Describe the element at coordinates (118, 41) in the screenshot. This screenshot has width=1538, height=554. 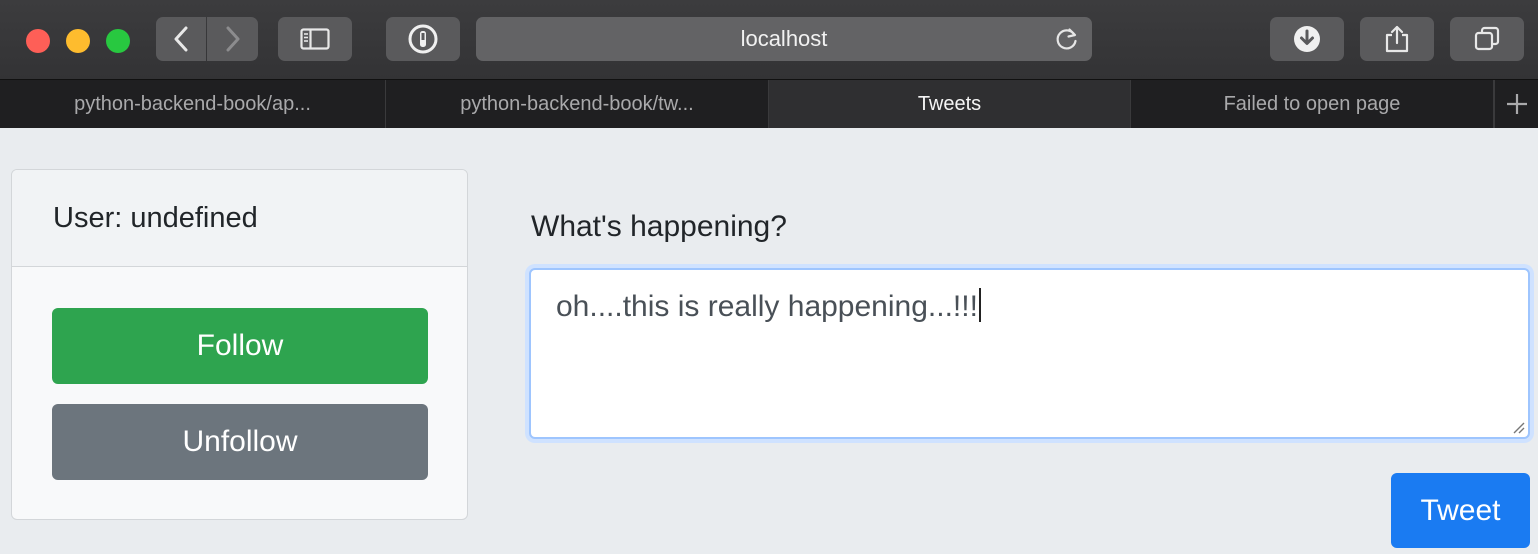
I see `zoom-window-button` at that location.